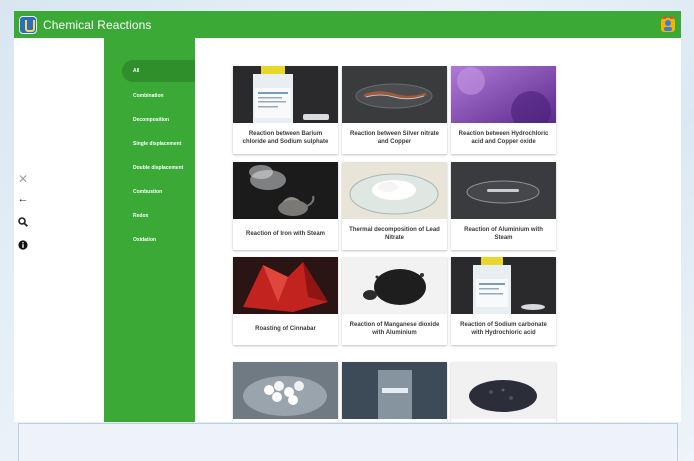  Describe the element at coordinates (394, 233) in the screenshot. I see `card-caption: Thermal decomposition of Lead Nitrate` at that location.